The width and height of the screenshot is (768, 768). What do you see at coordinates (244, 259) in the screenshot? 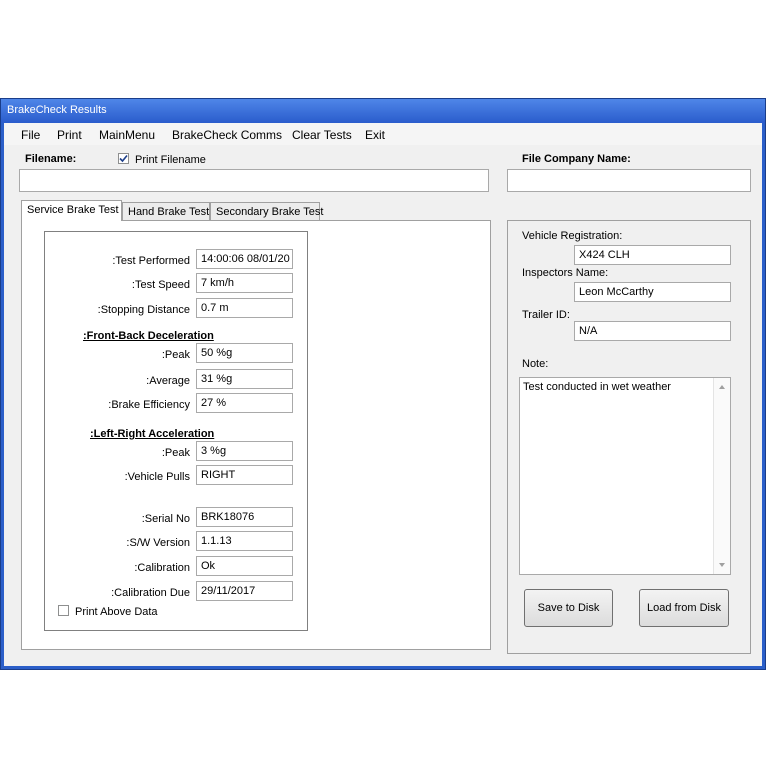
I see `test-performed-field: 14:00:06 08/01/20` at bounding box center [244, 259].